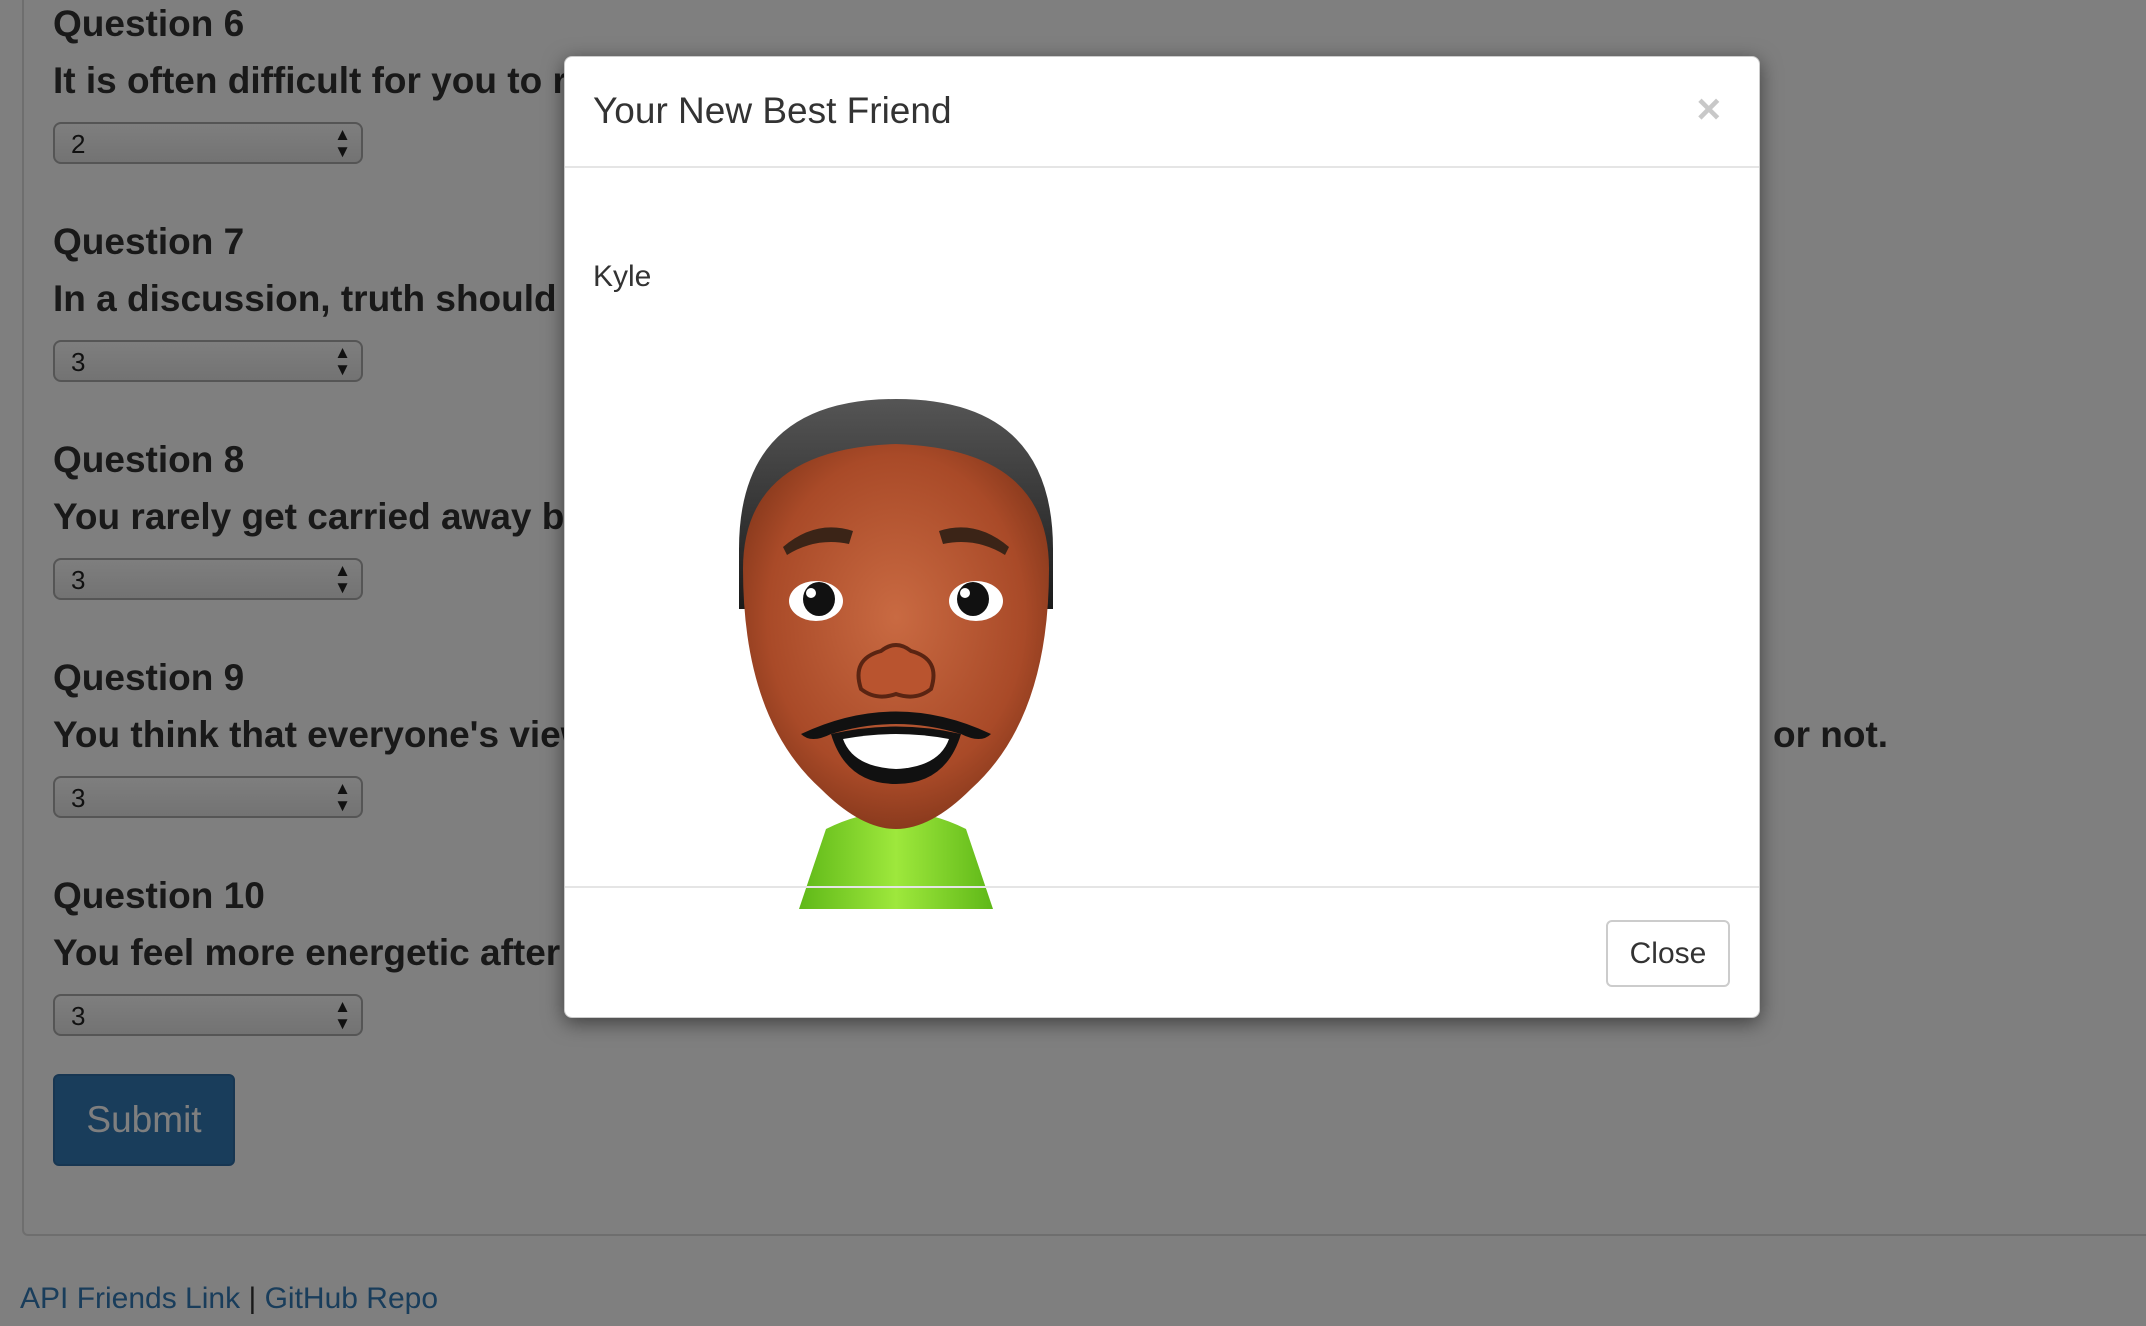 Image resolution: width=2146 pixels, height=1326 pixels. Describe the element at coordinates (772, 110) in the screenshot. I see `modal-title: Your New Best Friend` at that location.